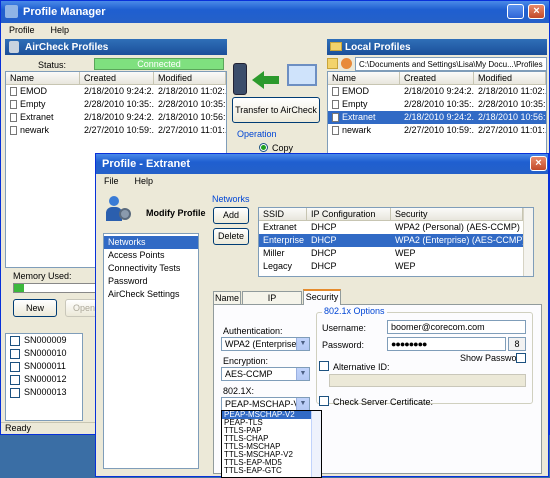 This screenshot has height=478, width=550. Describe the element at coordinates (265, 374) in the screenshot. I see `encryption-select: AES-CCMP ▼` at that location.